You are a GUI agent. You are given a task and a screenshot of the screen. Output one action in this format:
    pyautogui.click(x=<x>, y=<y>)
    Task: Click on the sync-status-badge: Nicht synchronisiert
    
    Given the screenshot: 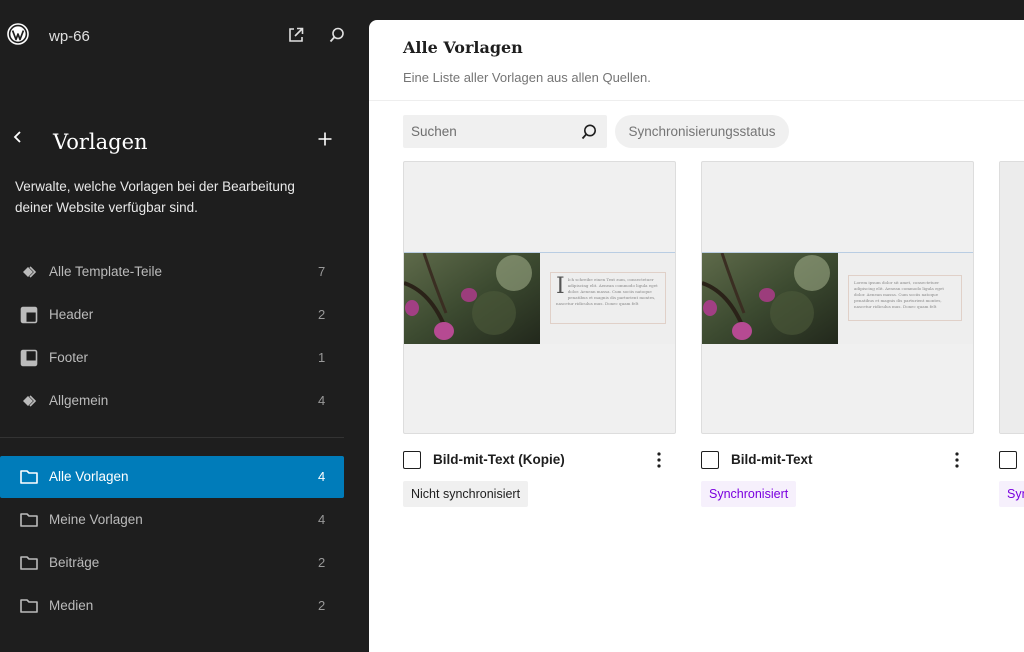 What is the action you would take?
    pyautogui.click(x=466, y=494)
    